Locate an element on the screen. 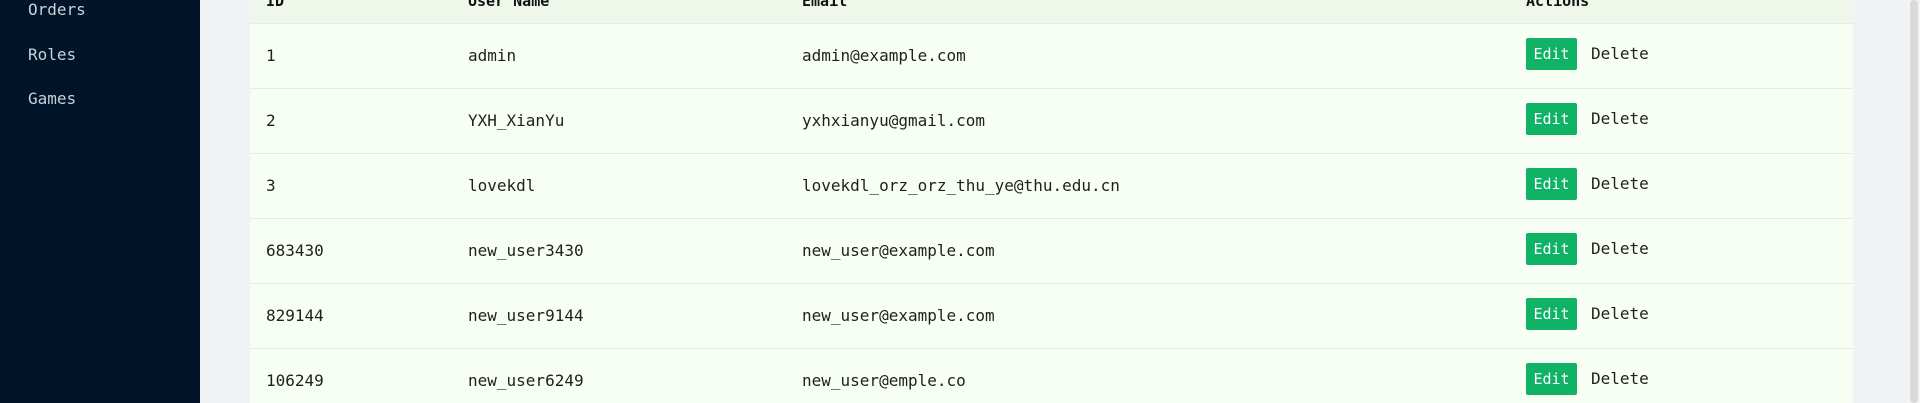 This screenshot has width=1920, height=403. sidebar-item-orders: Orders is located at coordinates (57, 9).